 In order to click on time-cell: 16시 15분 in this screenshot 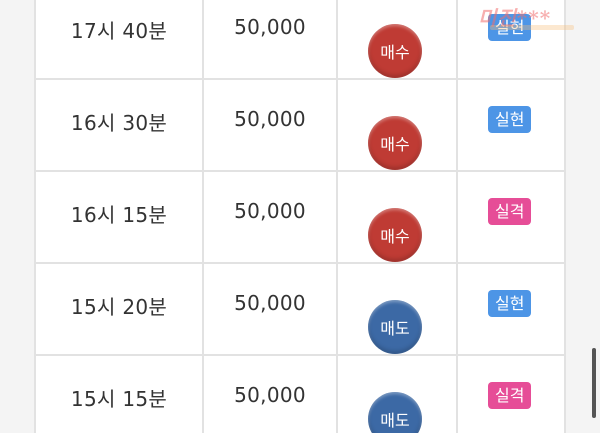, I will do `click(120, 217)`.